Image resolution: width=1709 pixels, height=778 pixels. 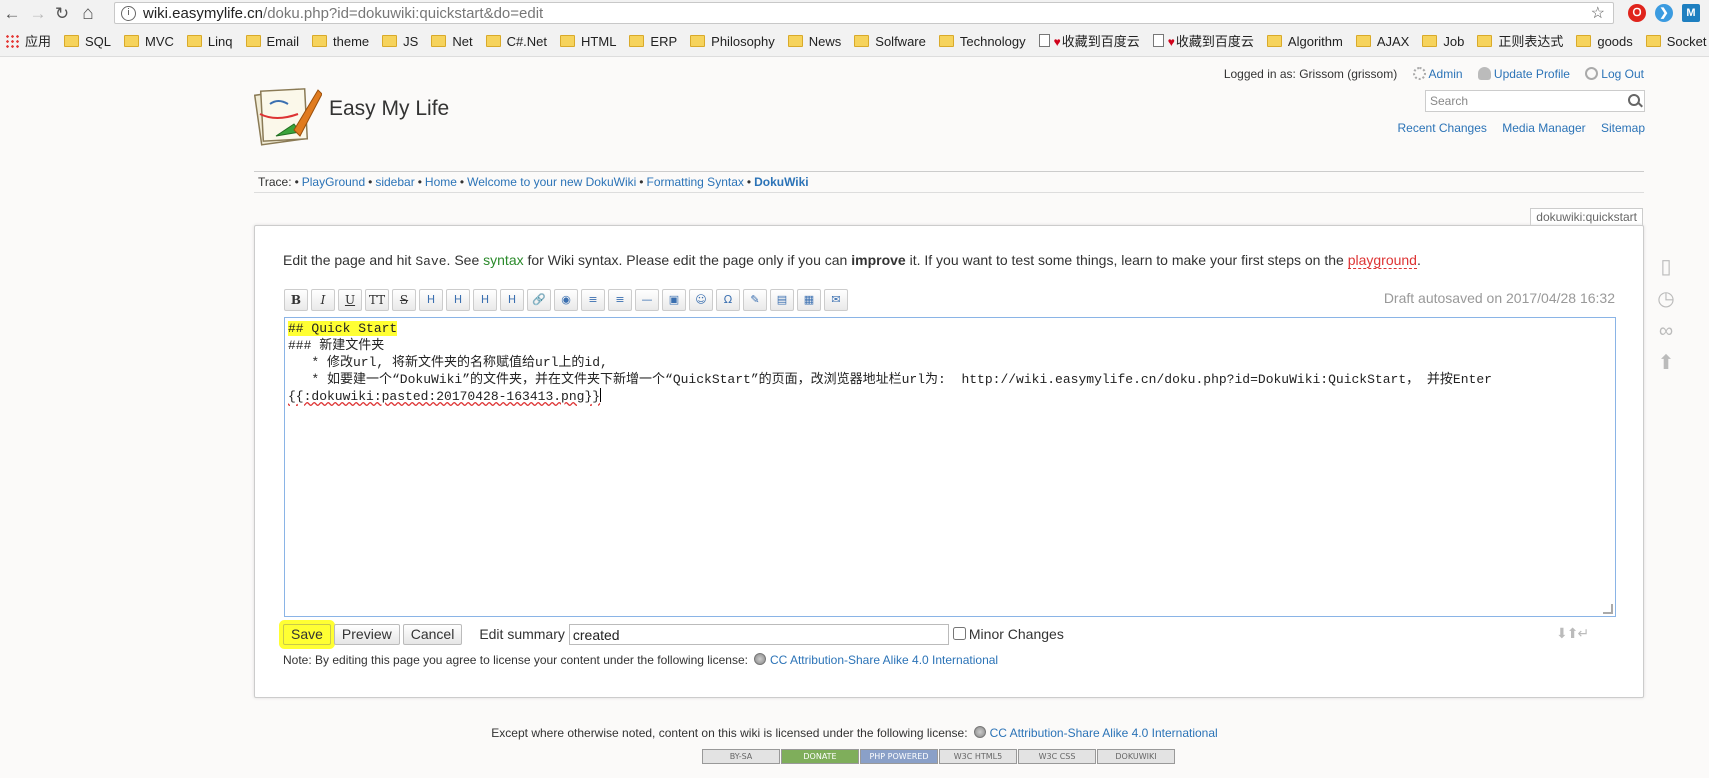 What do you see at coordinates (758, 634) in the screenshot?
I see `edit-summary-input` at bounding box center [758, 634].